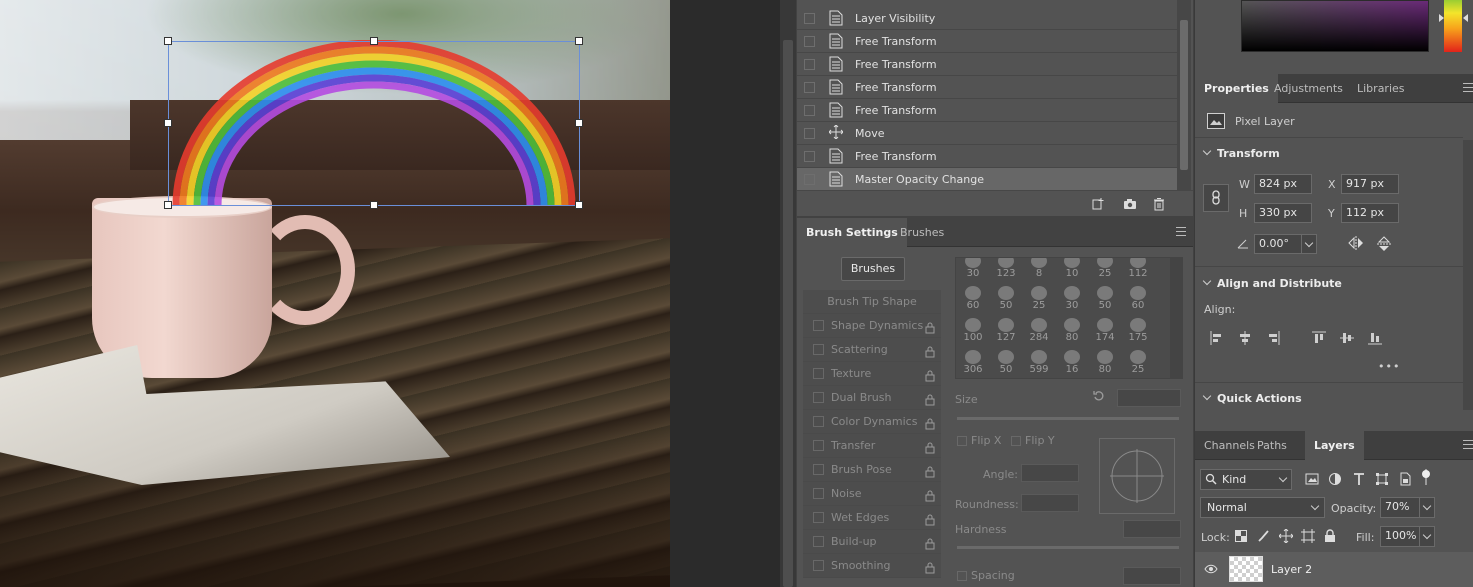 This screenshot has height=587, width=1473. I want to click on camera-snapshot-icon, so click(1130, 204).